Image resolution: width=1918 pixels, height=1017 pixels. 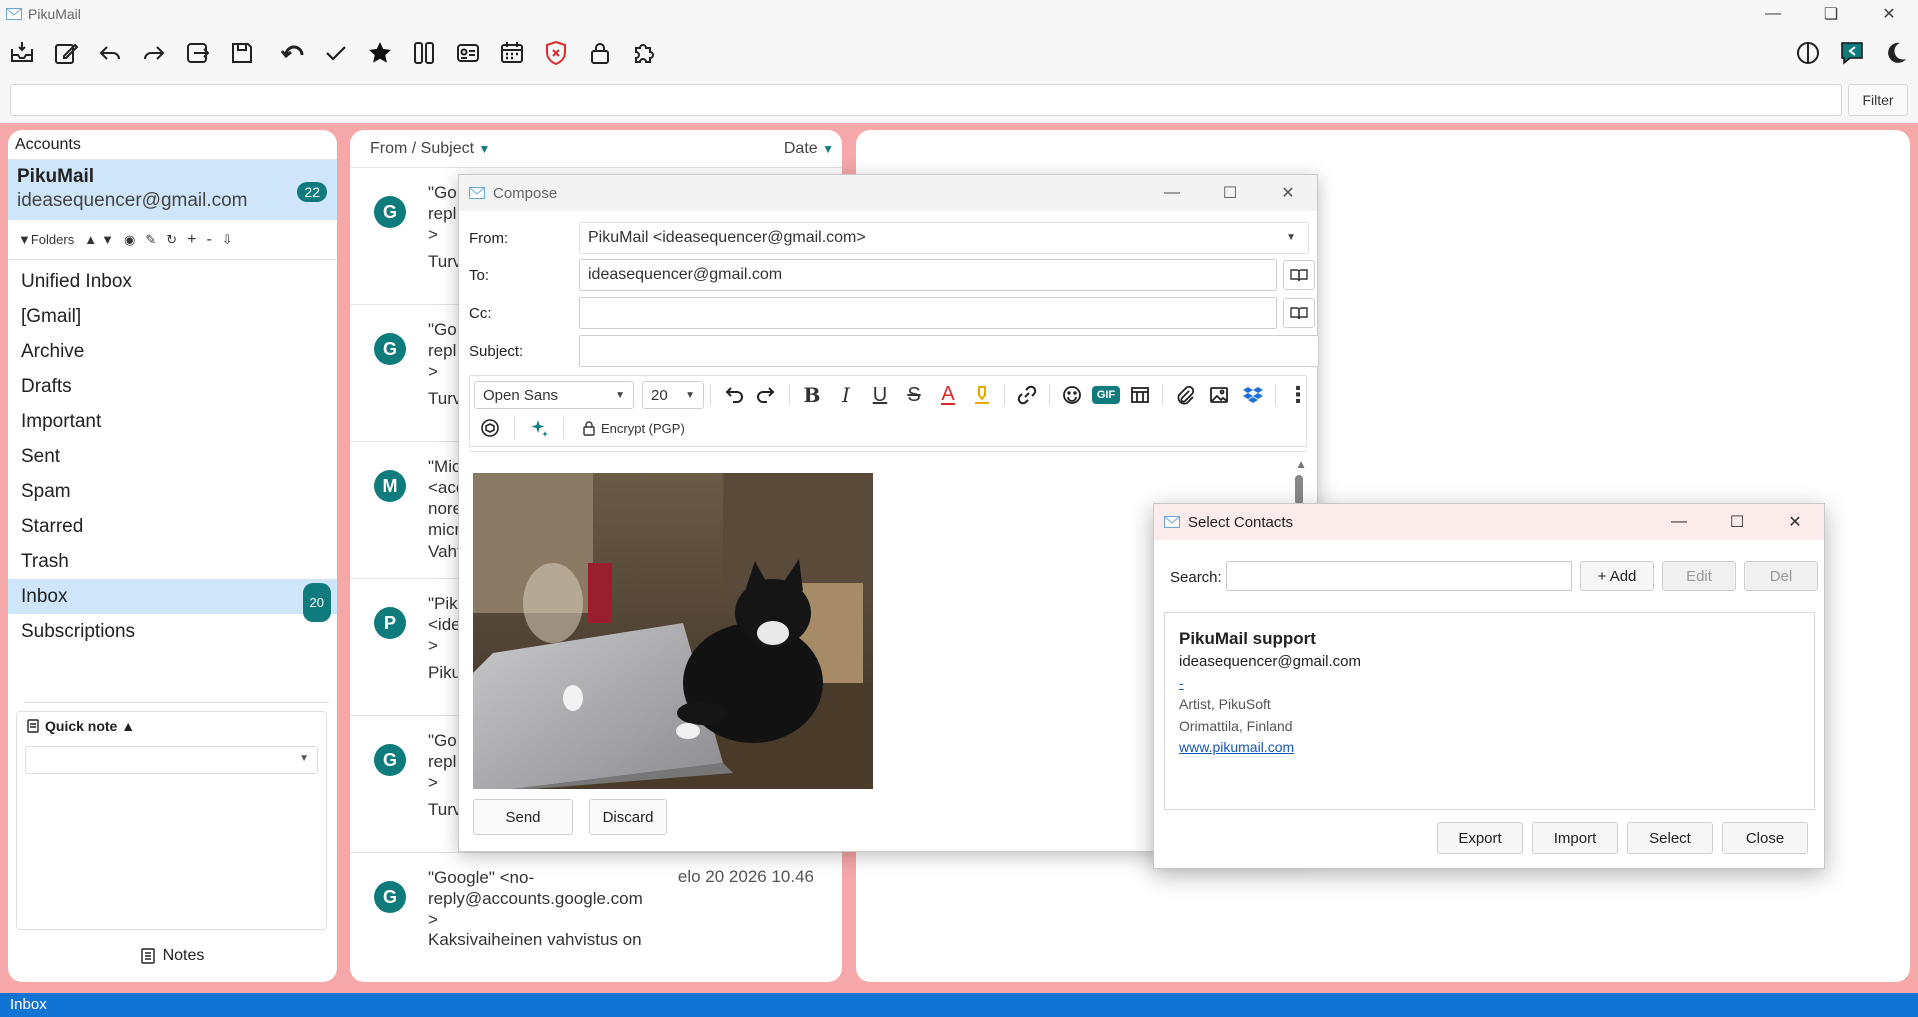 What do you see at coordinates (1670, 838) in the screenshot?
I see `select-button: Select` at bounding box center [1670, 838].